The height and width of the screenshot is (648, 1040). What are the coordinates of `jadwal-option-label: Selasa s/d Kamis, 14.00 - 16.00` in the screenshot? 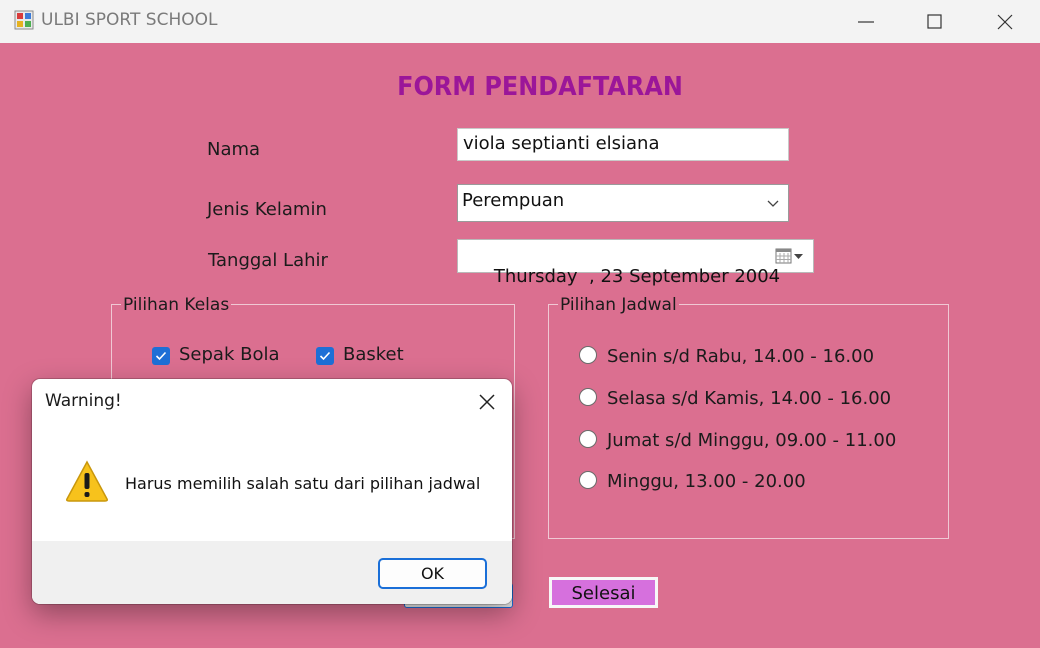 It's located at (749, 398).